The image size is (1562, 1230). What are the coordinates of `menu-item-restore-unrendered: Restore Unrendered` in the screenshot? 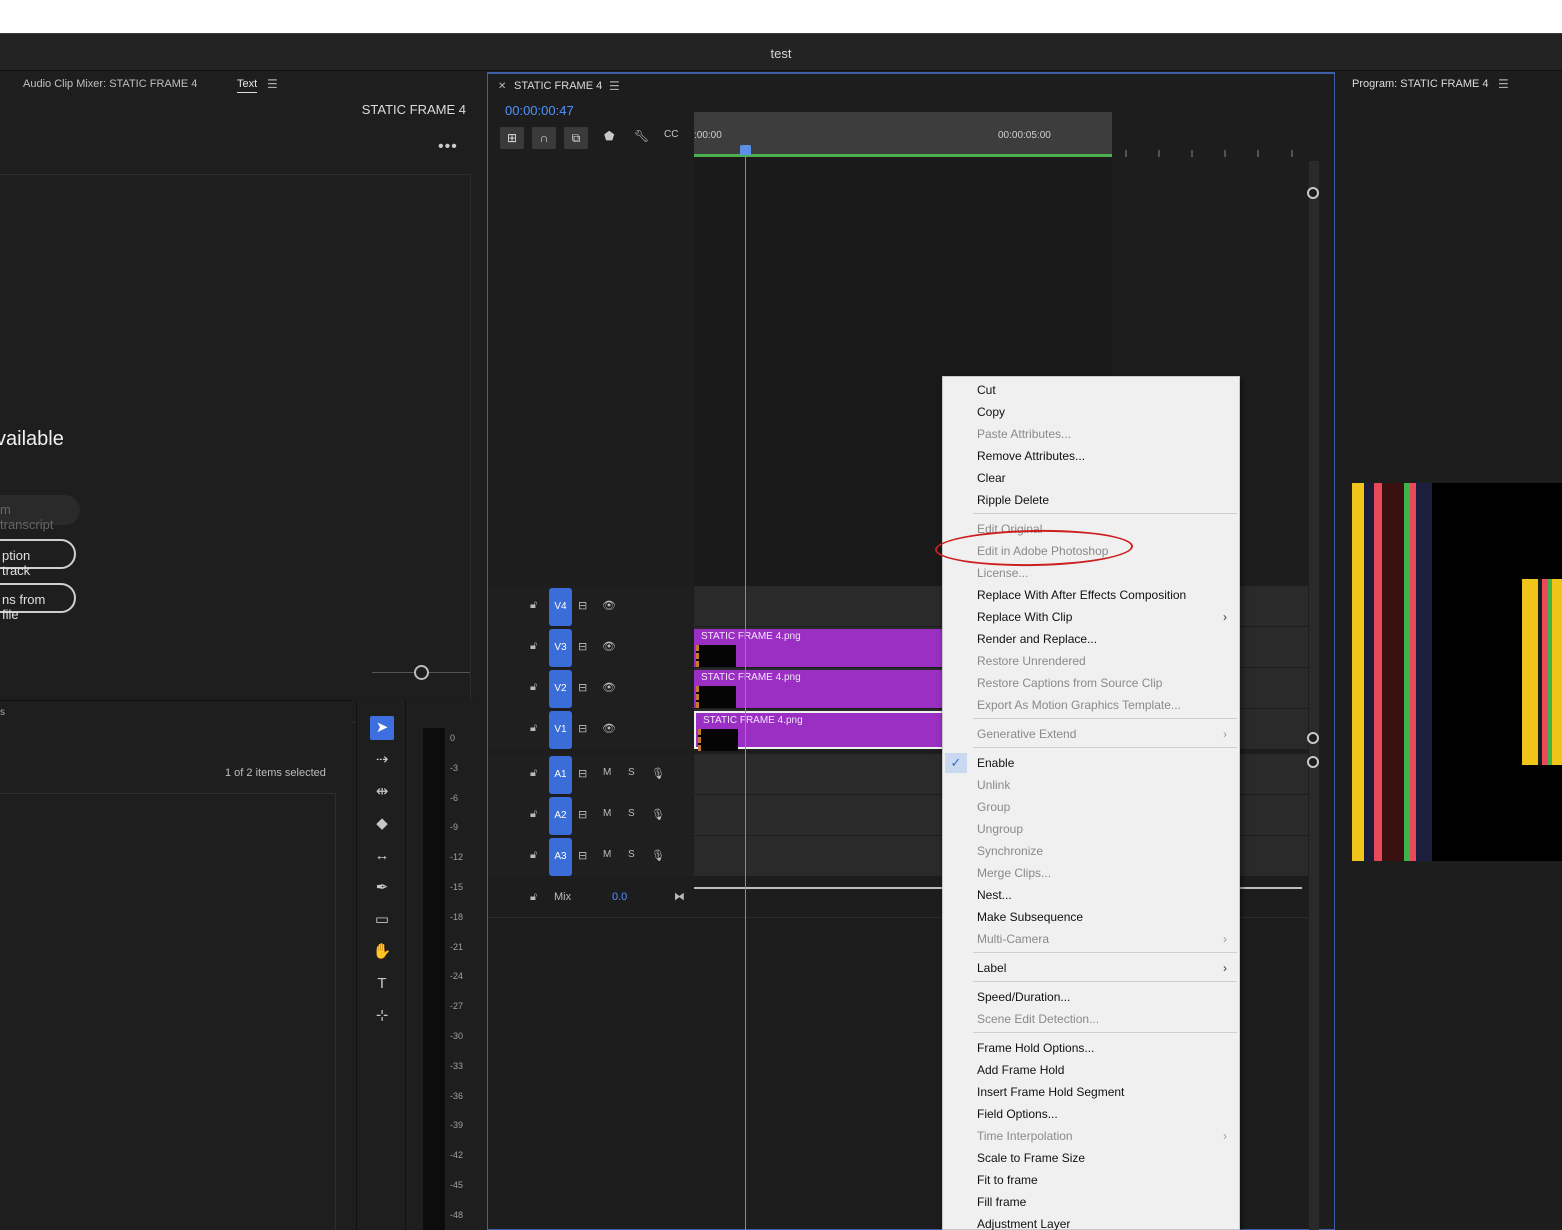 It's located at (1031, 661).